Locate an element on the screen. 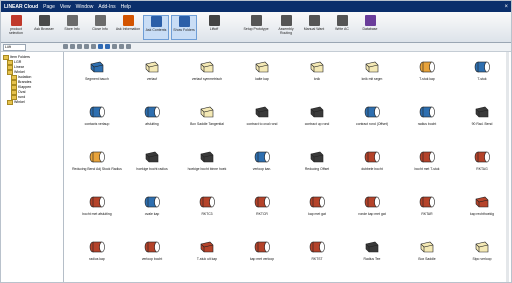 The width and height of the screenshot is (512, 283). content-item-label: dubbele bocht is located at coordinates (372, 169).